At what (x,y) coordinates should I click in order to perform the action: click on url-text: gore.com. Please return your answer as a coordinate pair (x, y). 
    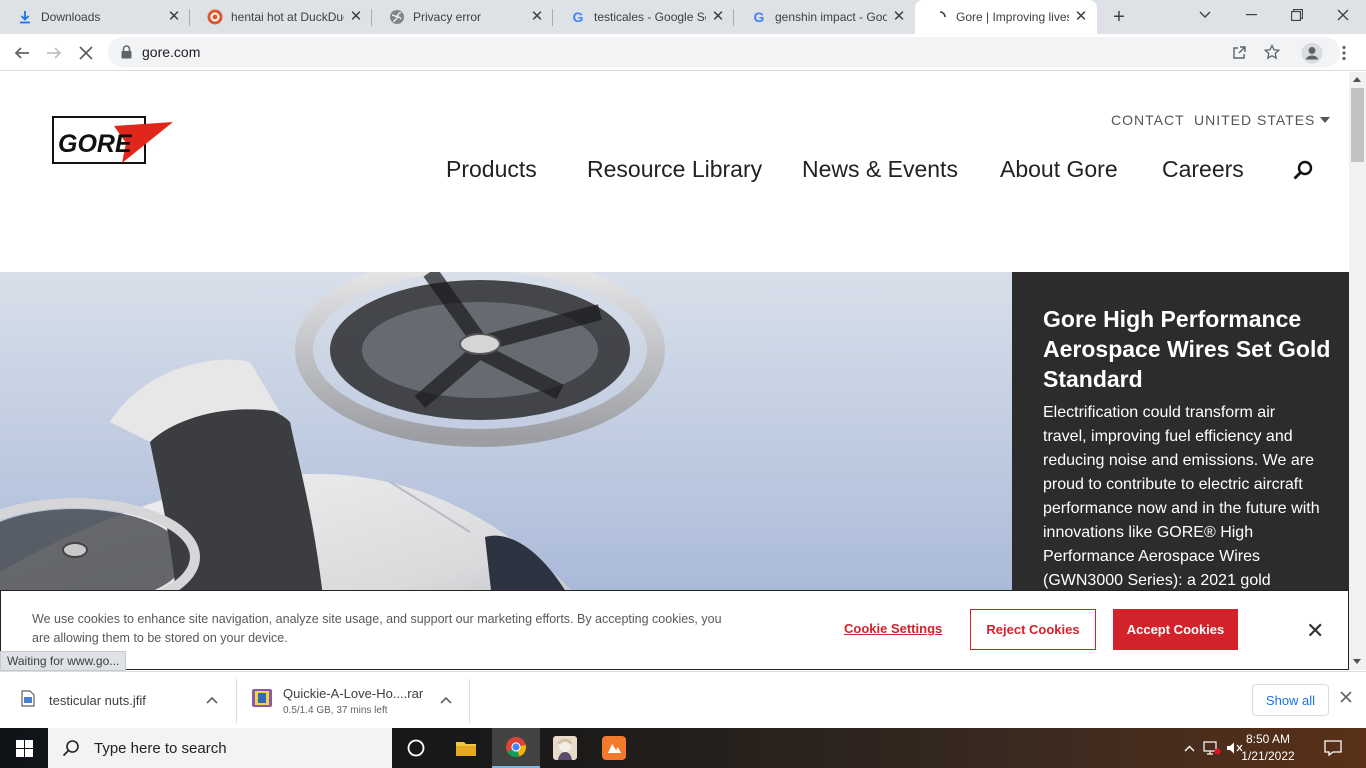
    Looking at the image, I should click on (171, 52).